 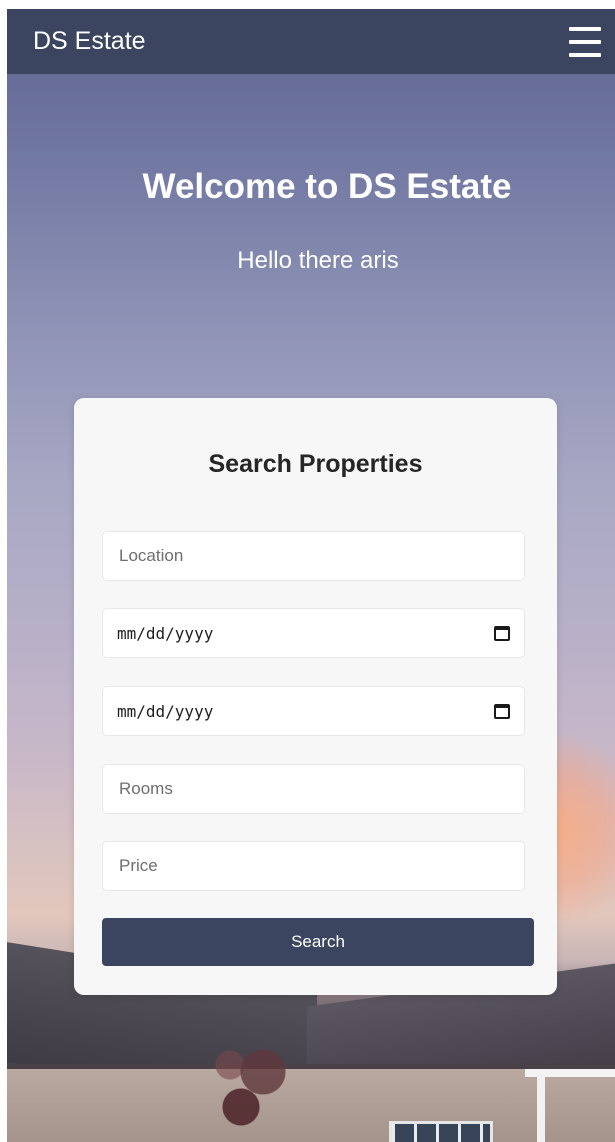 I want to click on hero-title: Welcome to DS Estate, so click(x=327, y=186).